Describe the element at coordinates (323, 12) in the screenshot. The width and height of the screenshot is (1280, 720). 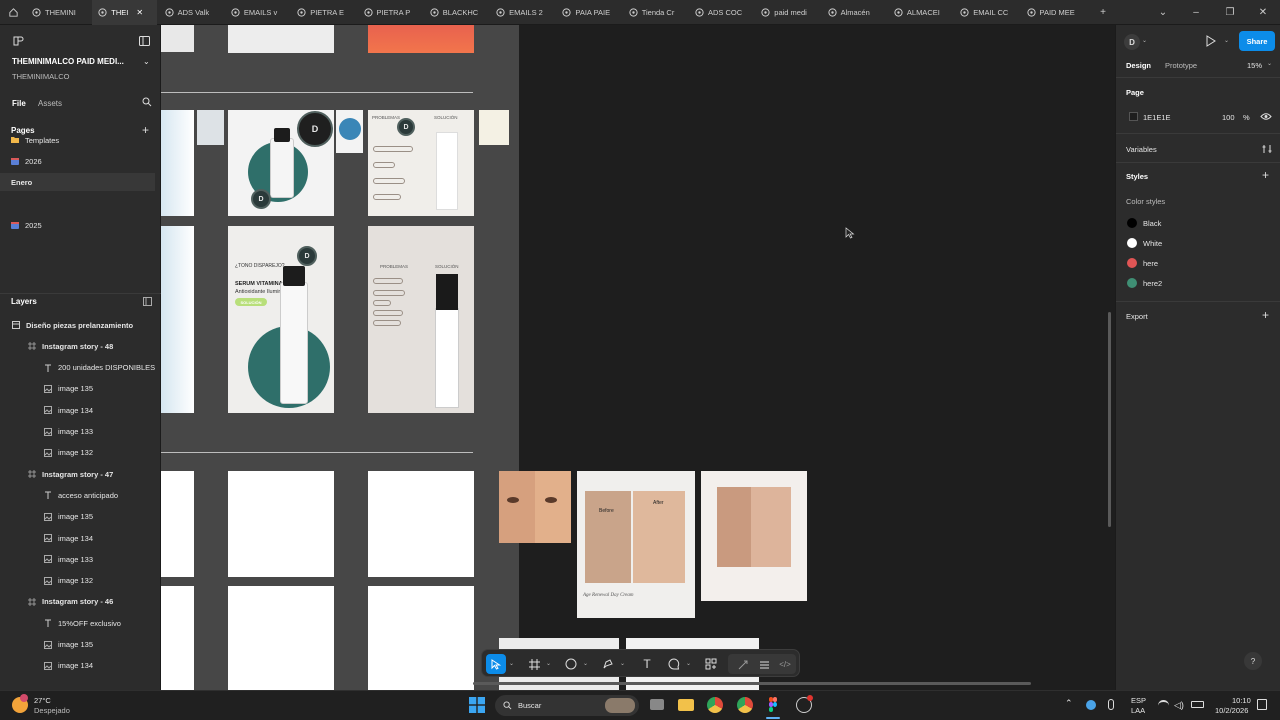
I see `browser-tab: PIETRA E` at that location.